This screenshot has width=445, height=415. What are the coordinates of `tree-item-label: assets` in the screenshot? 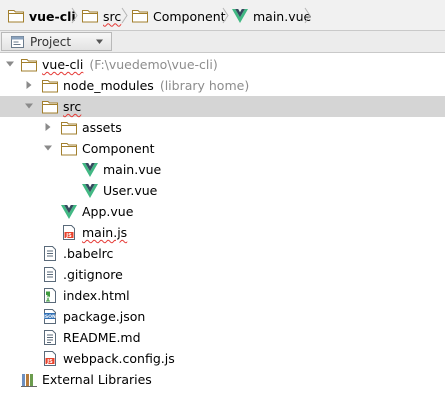 It's located at (102, 127).